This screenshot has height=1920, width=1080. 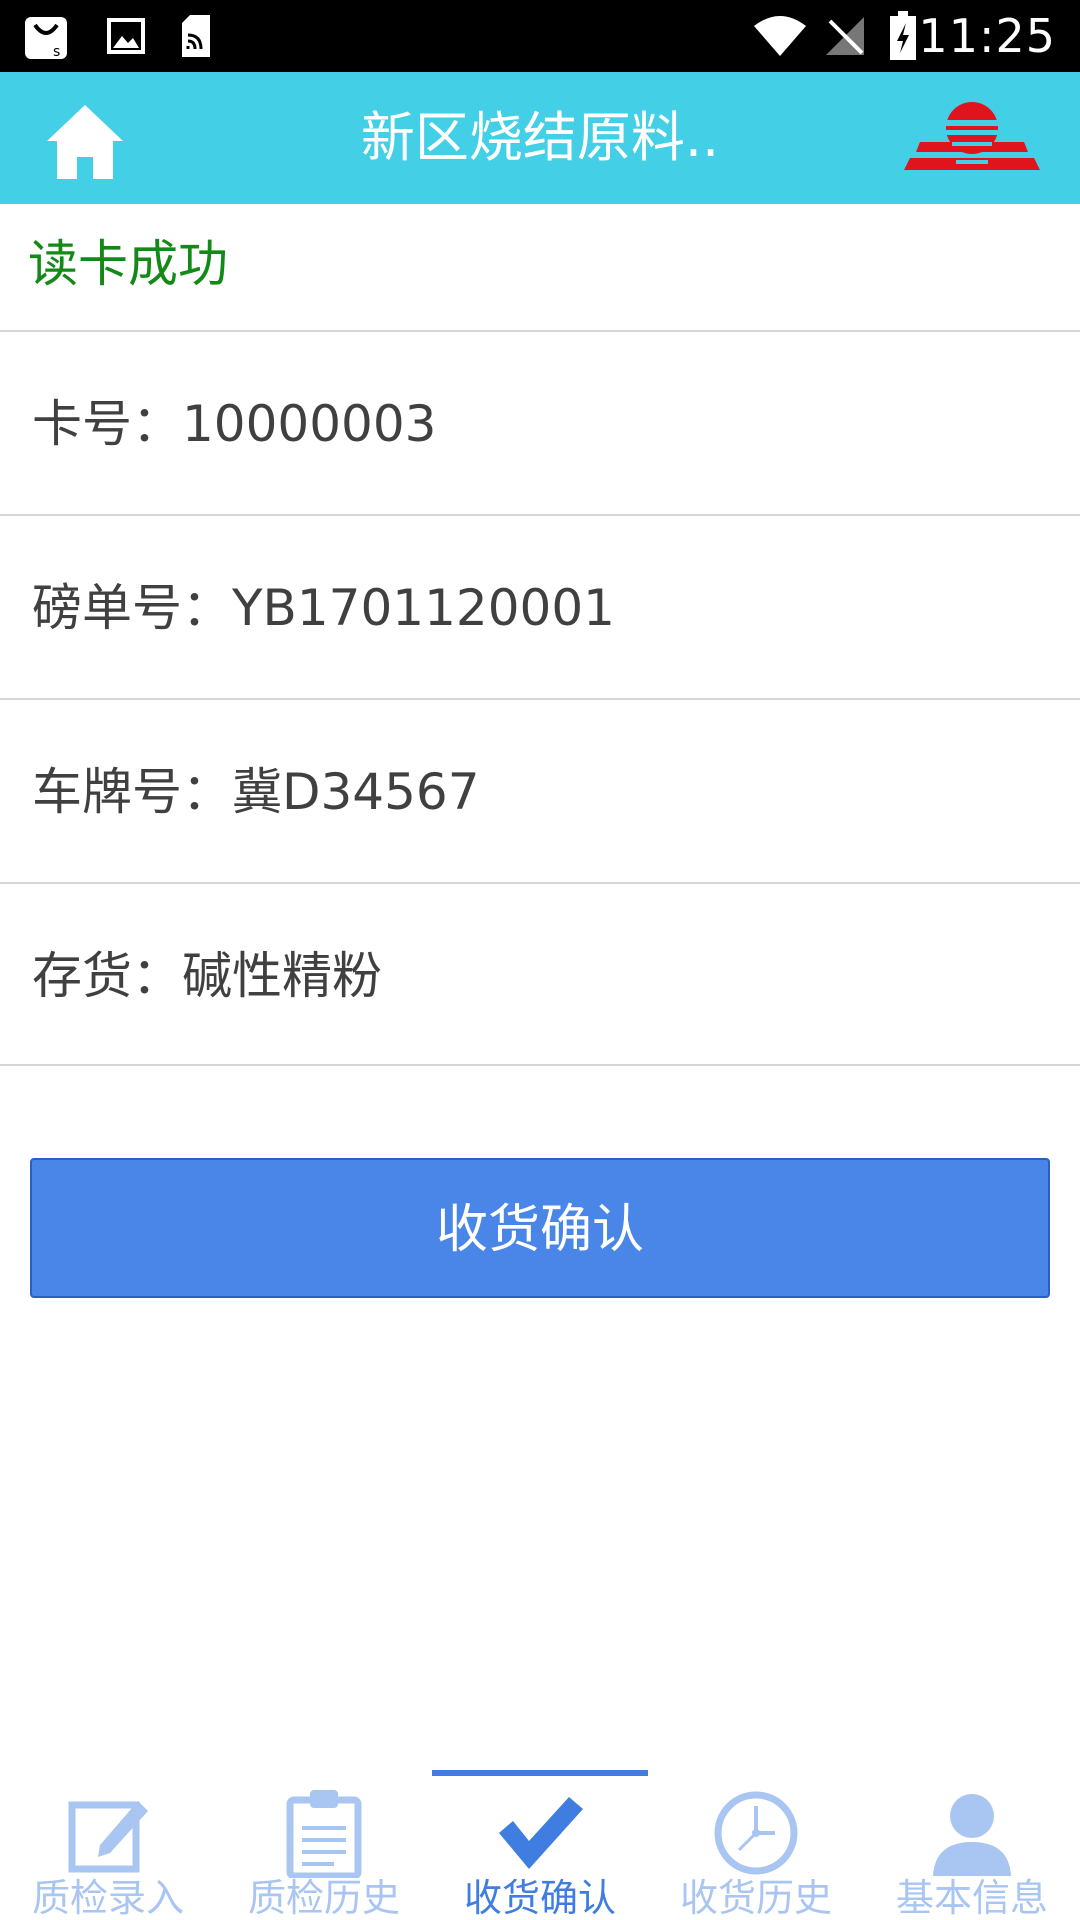 What do you see at coordinates (540, 423) in the screenshot?
I see `card-number-row: 卡号：10000003` at bounding box center [540, 423].